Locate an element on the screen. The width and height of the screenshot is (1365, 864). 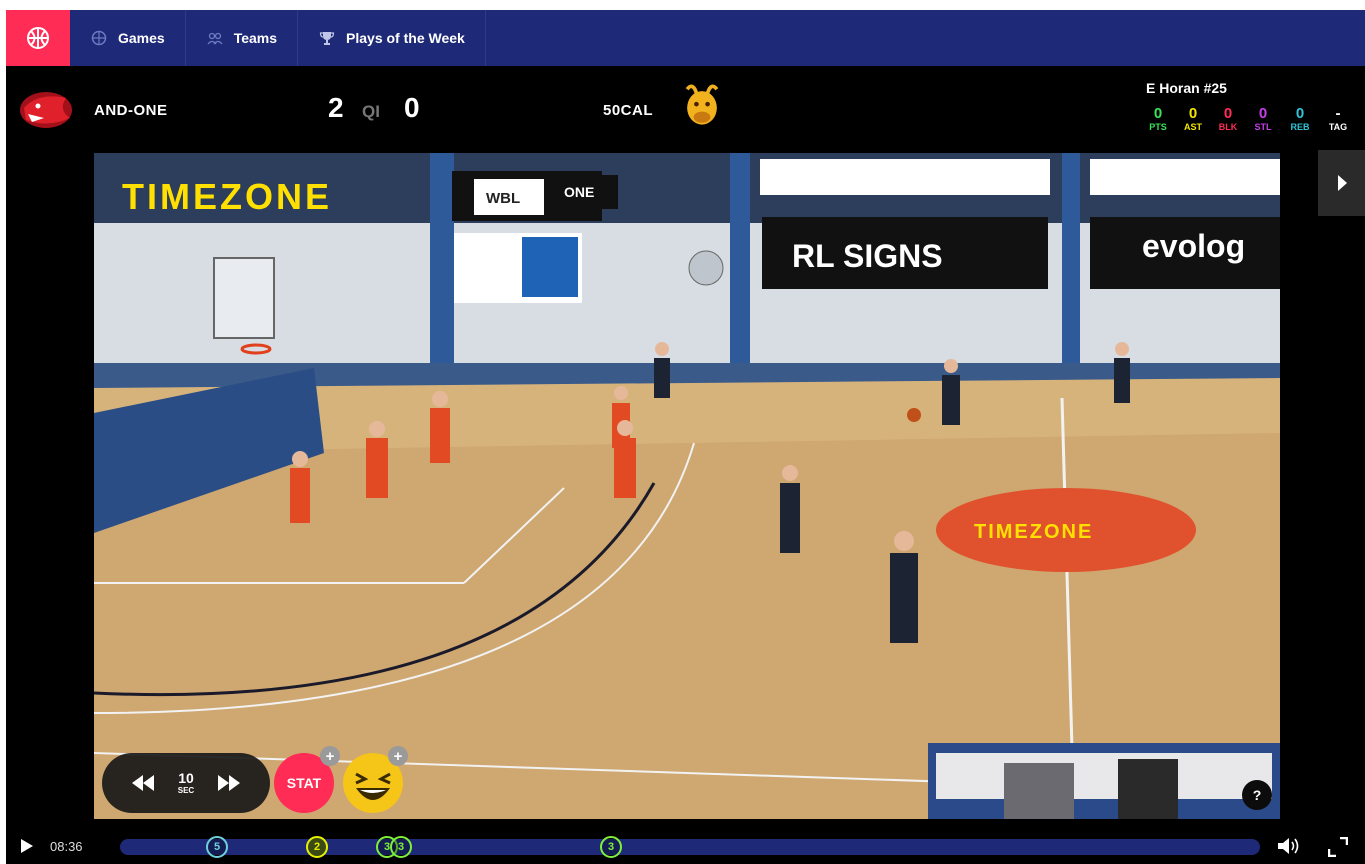
nav-games: Games is located at coordinates (128, 38).